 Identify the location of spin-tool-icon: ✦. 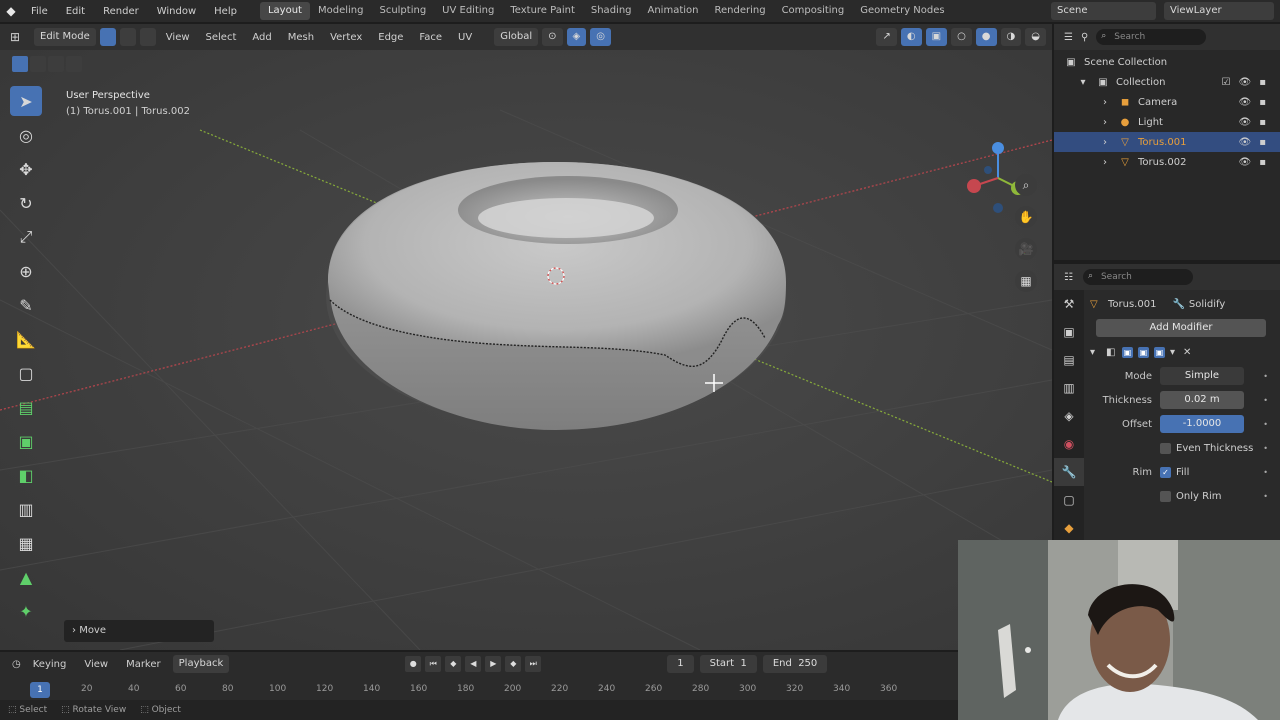
(26, 611).